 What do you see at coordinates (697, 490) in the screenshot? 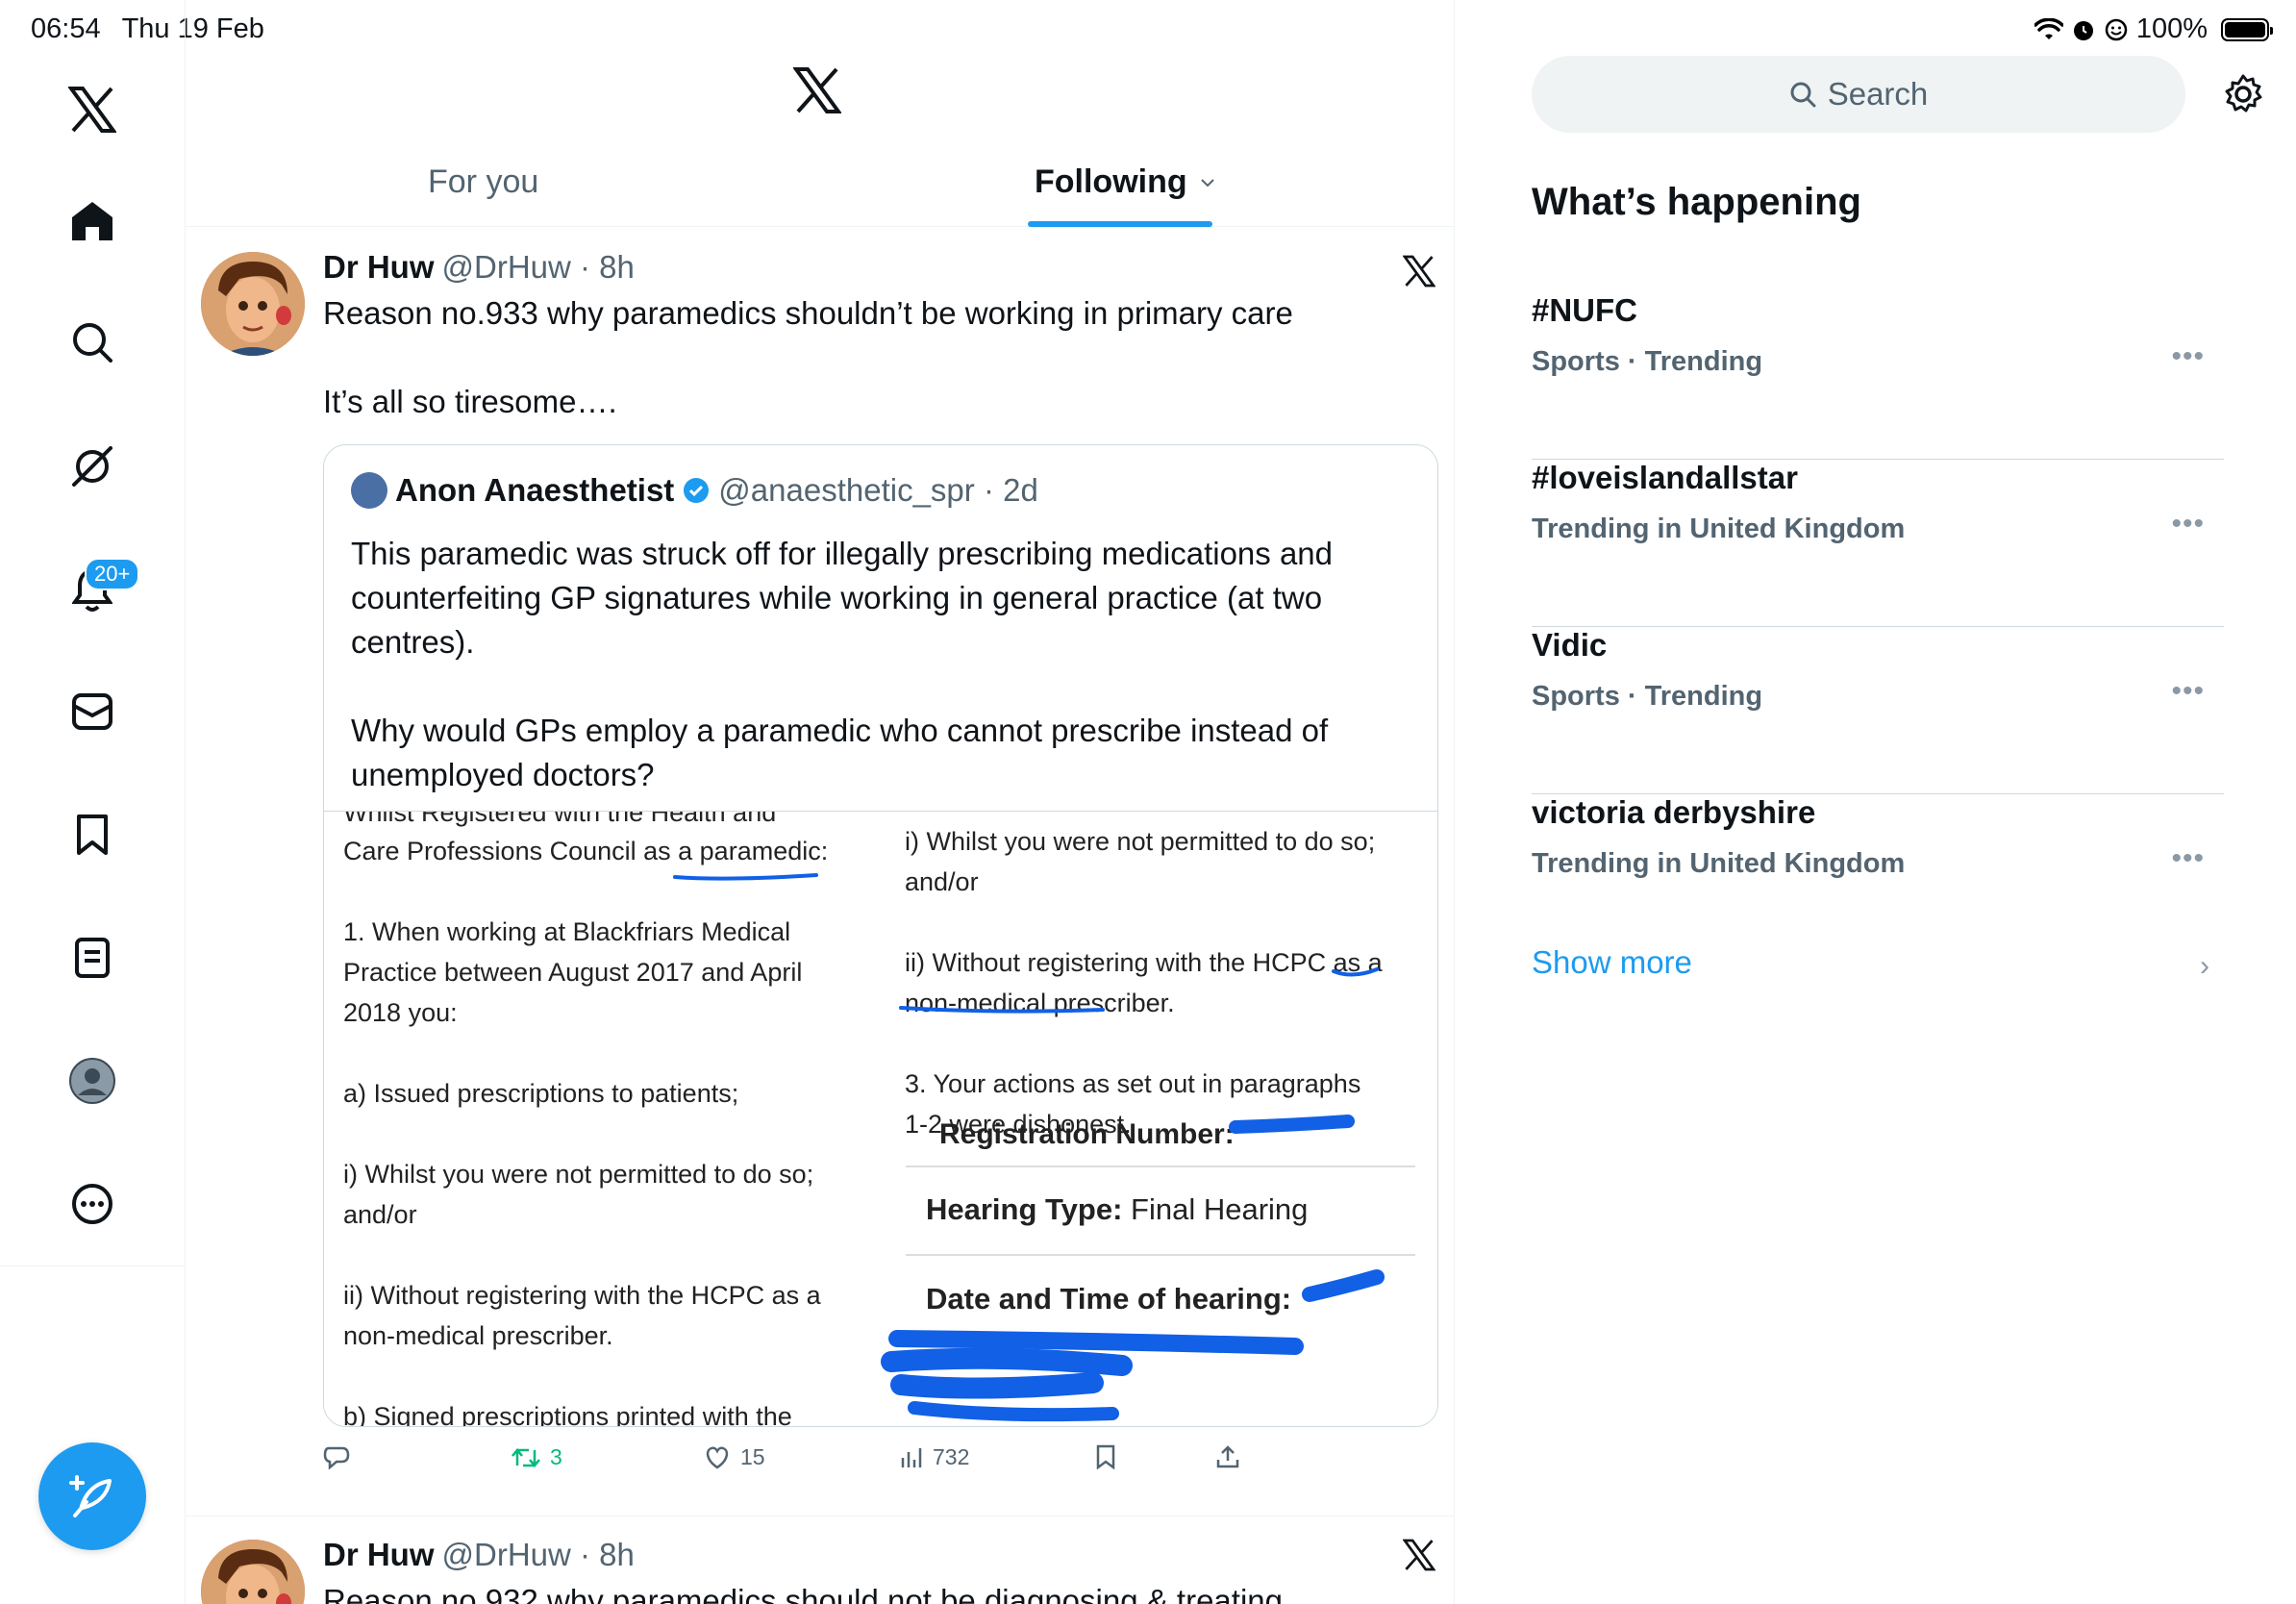
I see `verified-badge-icon` at bounding box center [697, 490].